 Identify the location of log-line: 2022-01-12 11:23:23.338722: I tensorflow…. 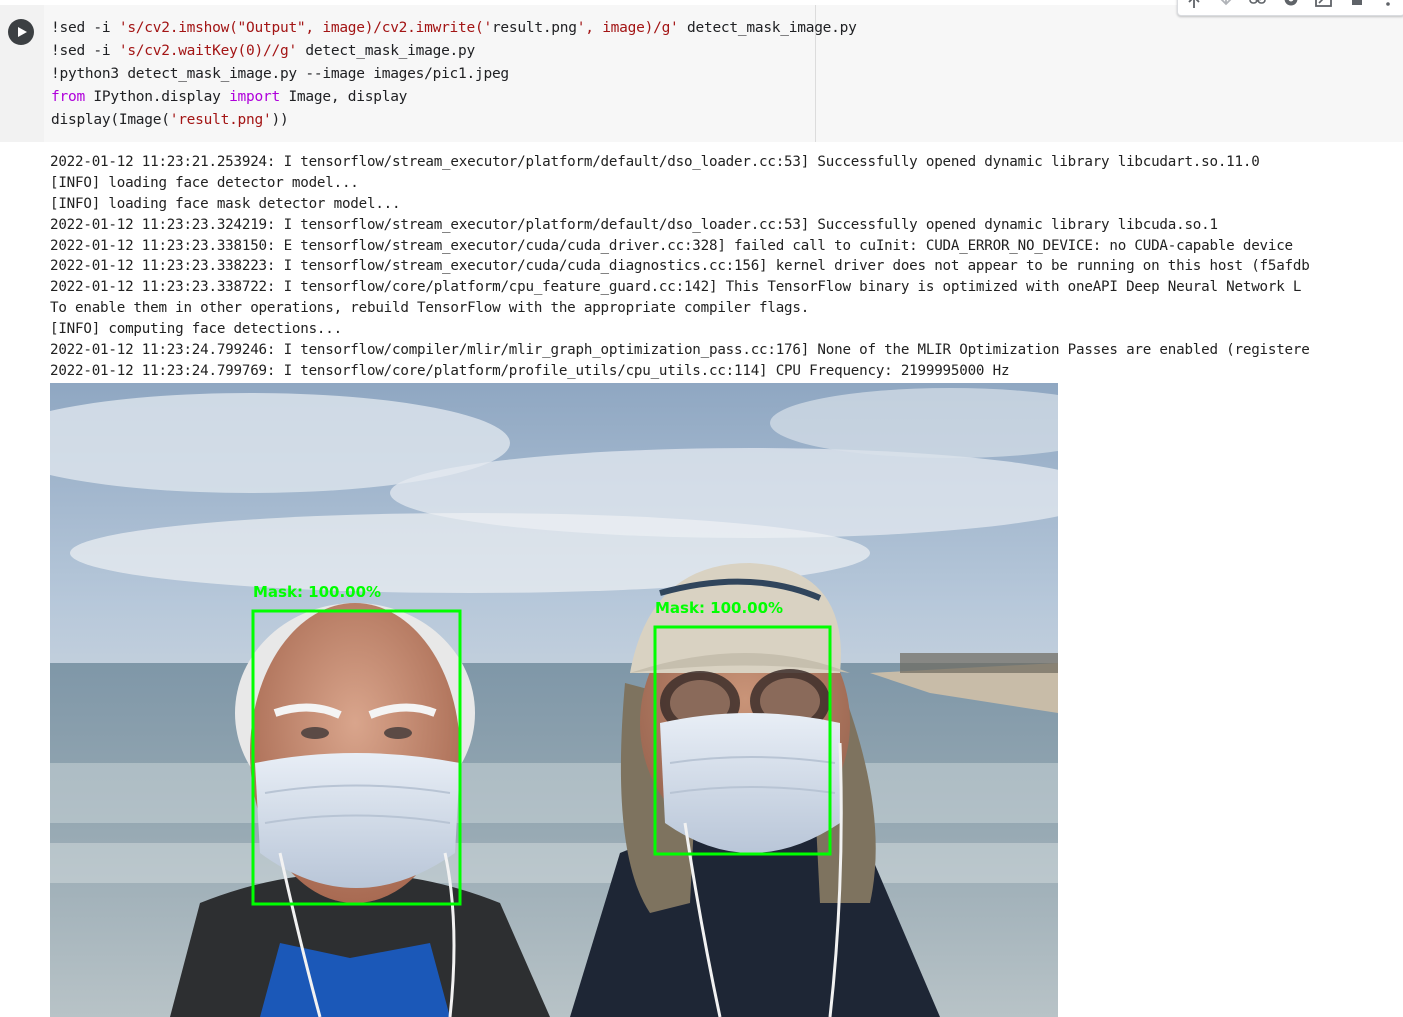
(676, 287).